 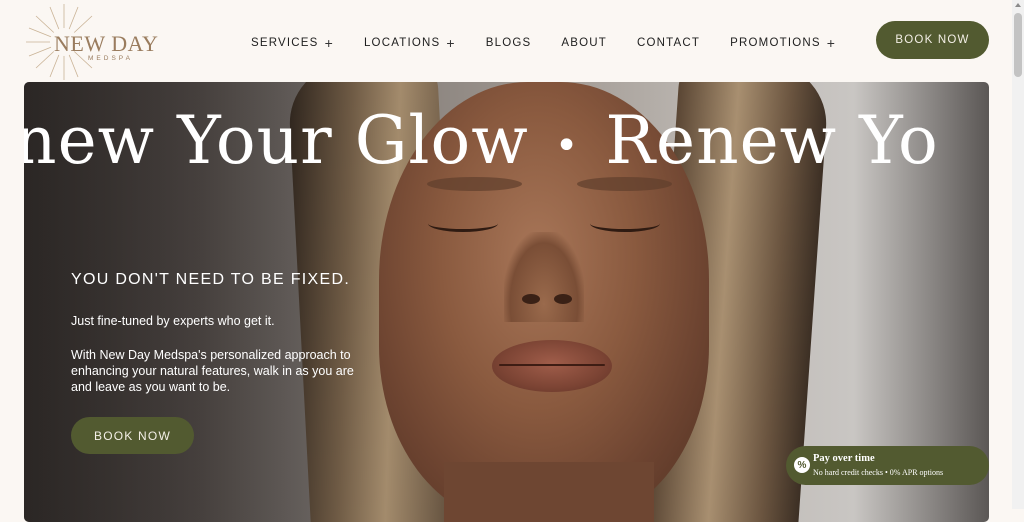 I want to click on pay-over-time-subtitle: No hard credit checks • 0% APR options, so click(x=878, y=472).